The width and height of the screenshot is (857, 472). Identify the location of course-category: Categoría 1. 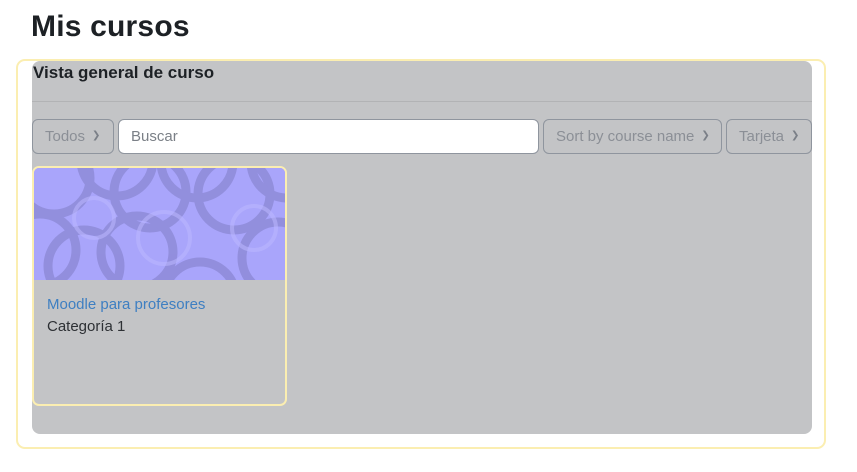
(86, 326).